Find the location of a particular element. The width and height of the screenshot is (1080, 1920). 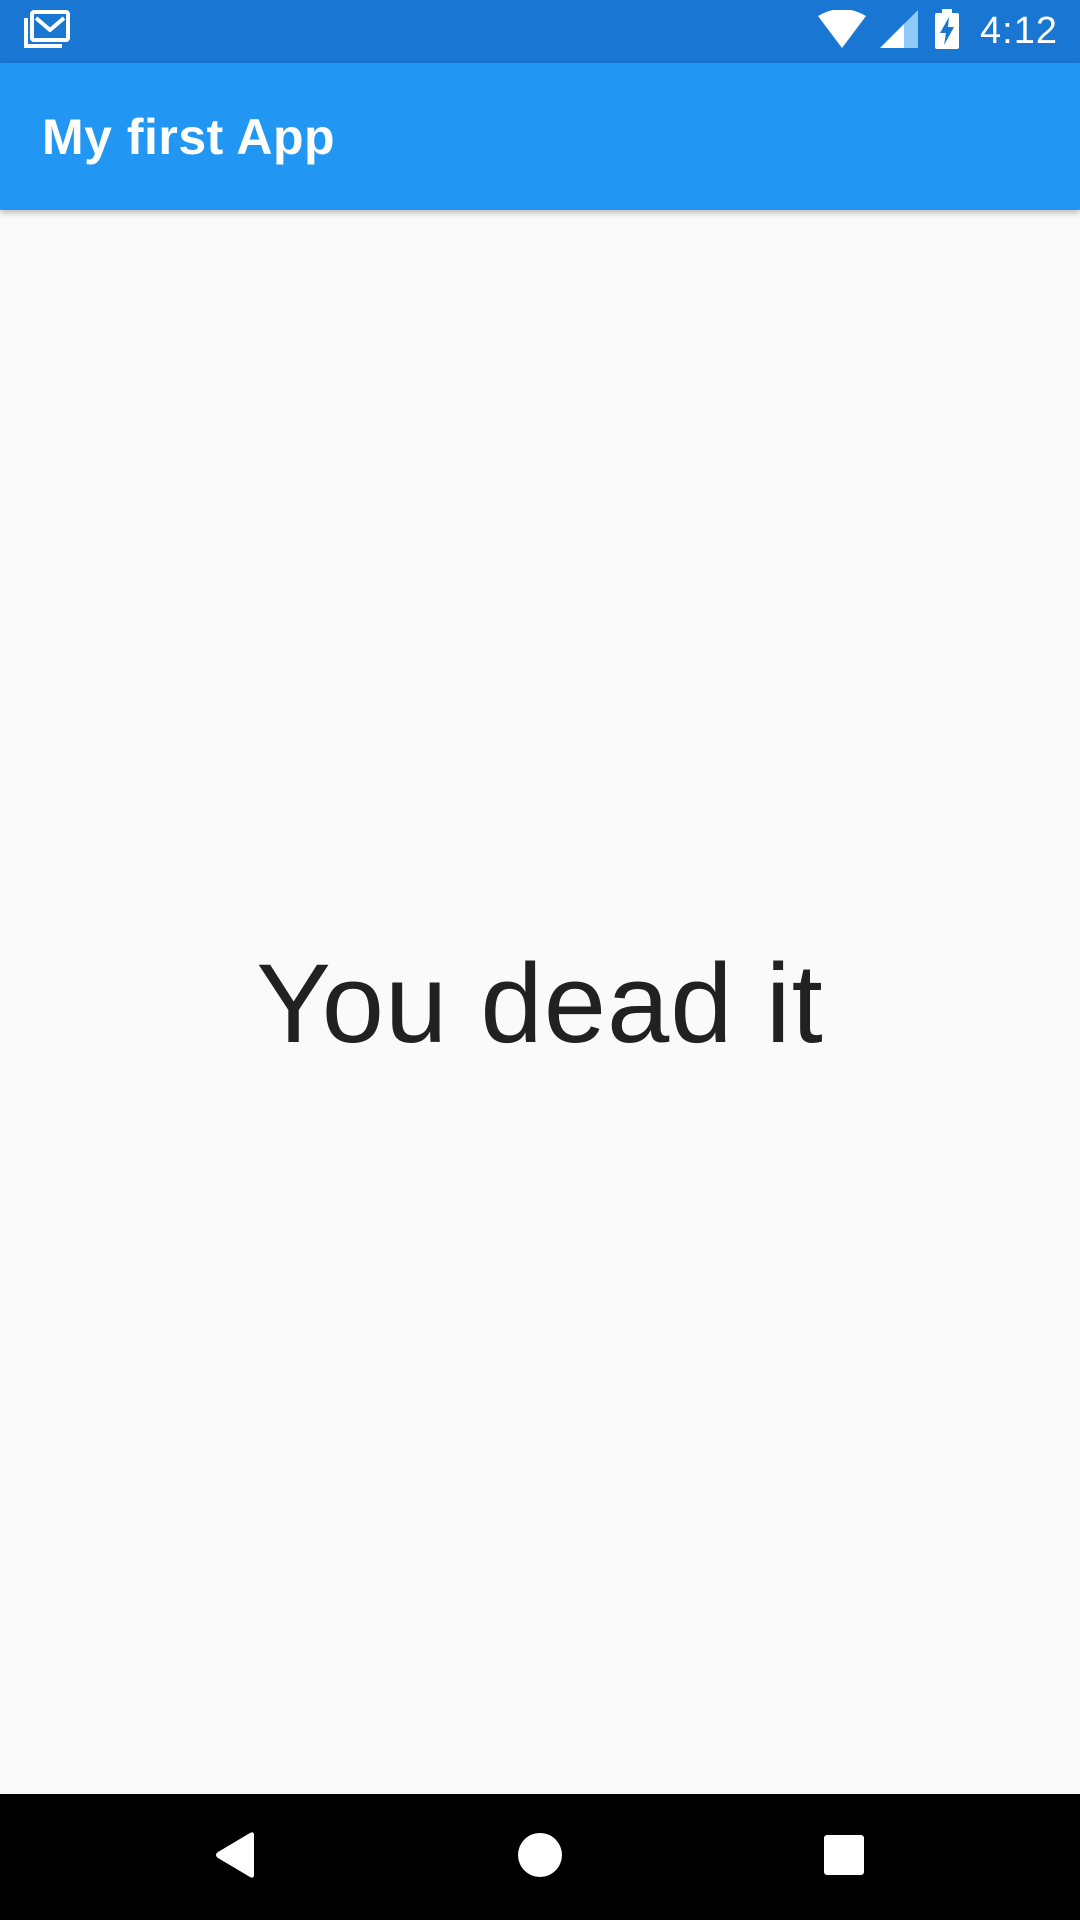

recents-icon is located at coordinates (844, 1857).